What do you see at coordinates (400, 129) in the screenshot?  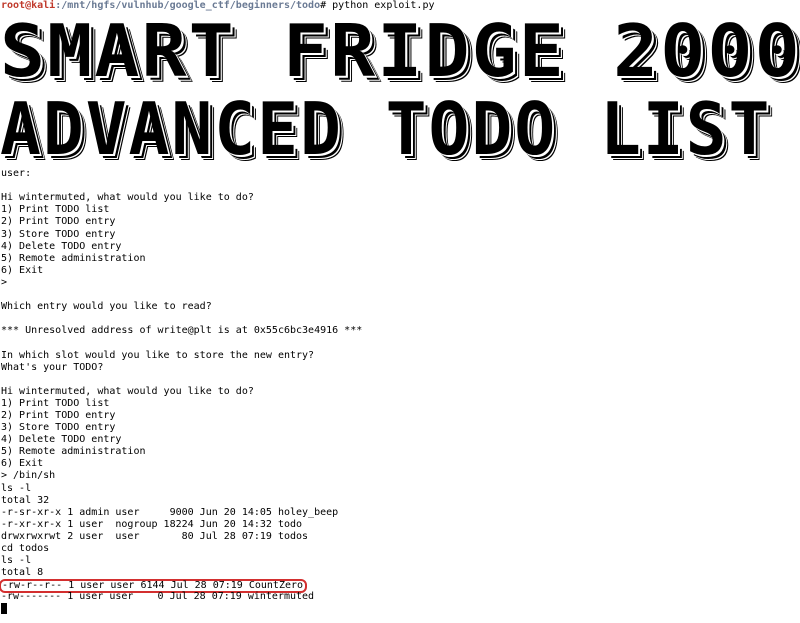 I see `banner-line-2: ADVANCED TODO LIST` at bounding box center [400, 129].